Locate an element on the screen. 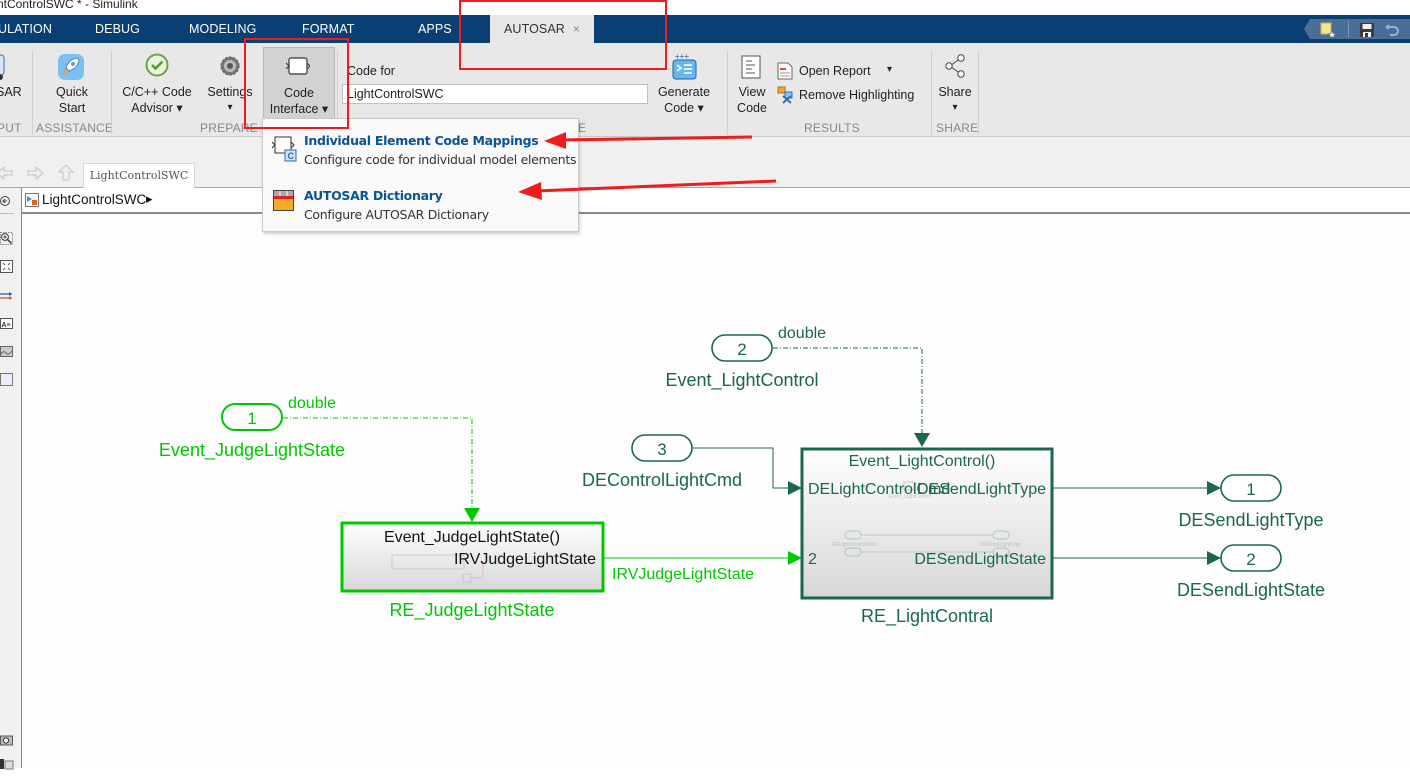  outport-2-number: 2 is located at coordinates (1250, 559).